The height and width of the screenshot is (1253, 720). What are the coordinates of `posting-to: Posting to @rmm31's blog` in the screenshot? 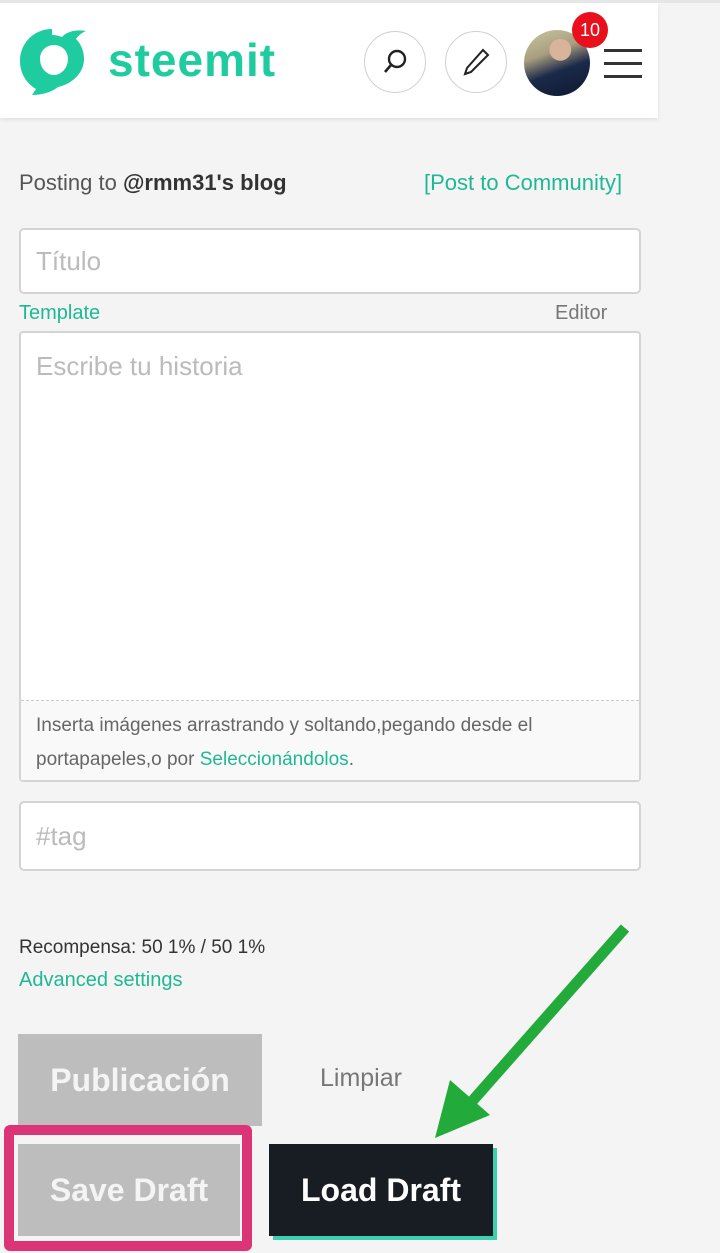 It's located at (153, 183).